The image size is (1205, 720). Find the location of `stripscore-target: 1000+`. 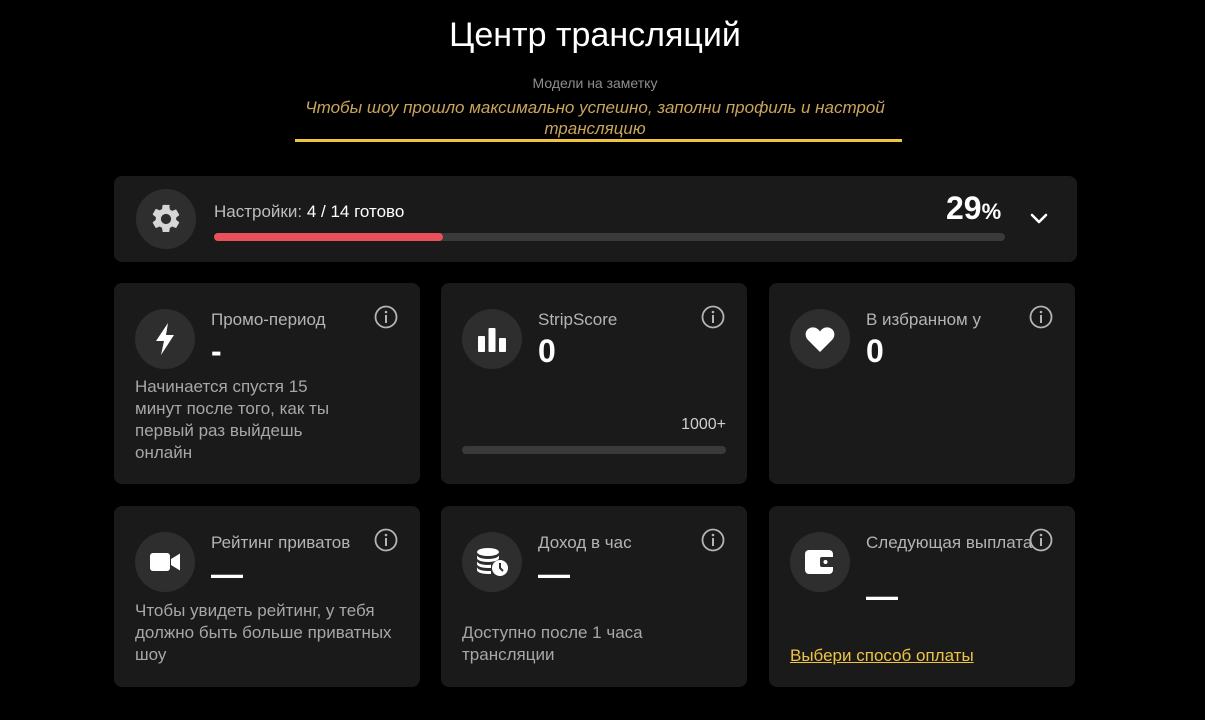

stripscore-target: 1000+ is located at coordinates (703, 424).